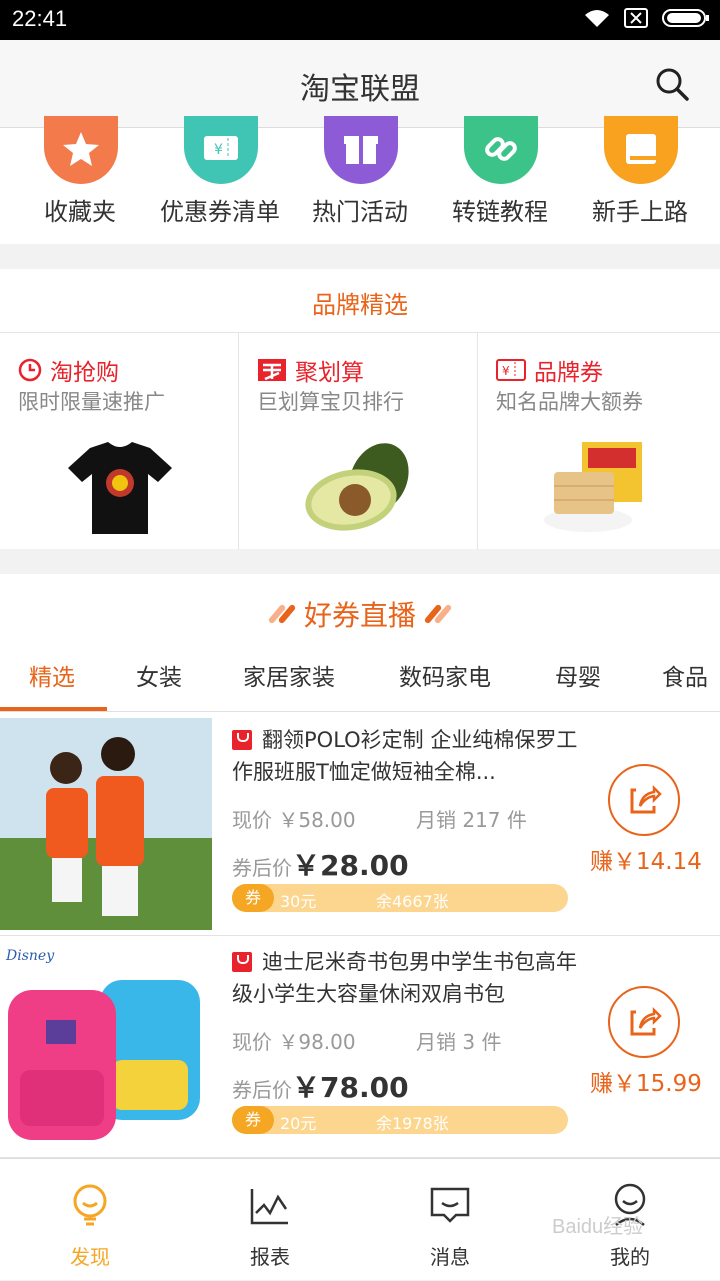 This screenshot has height=1281, width=720. I want to click on quicknav-favorites: 收藏夹, so click(80, 180).